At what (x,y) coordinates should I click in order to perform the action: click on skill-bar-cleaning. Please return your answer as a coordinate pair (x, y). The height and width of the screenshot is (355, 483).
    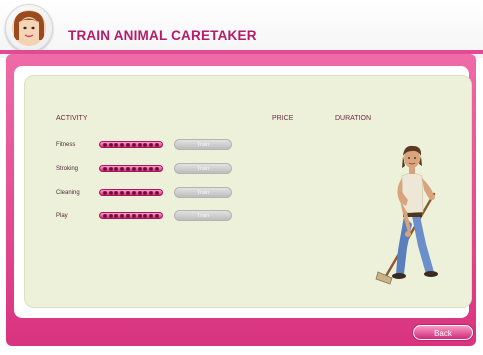
    Looking at the image, I should click on (131, 192).